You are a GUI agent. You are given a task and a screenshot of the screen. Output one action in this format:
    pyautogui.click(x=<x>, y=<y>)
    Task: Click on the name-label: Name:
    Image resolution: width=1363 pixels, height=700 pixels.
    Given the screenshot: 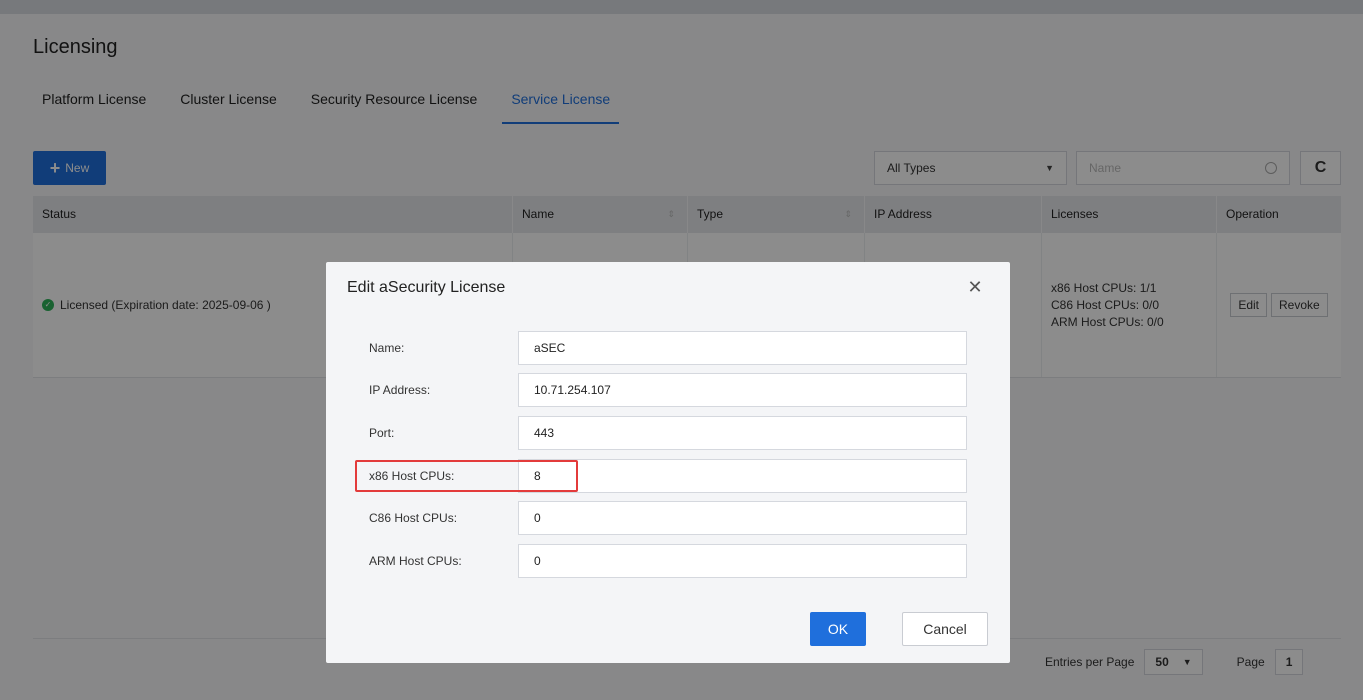 What is the action you would take?
    pyautogui.click(x=387, y=348)
    